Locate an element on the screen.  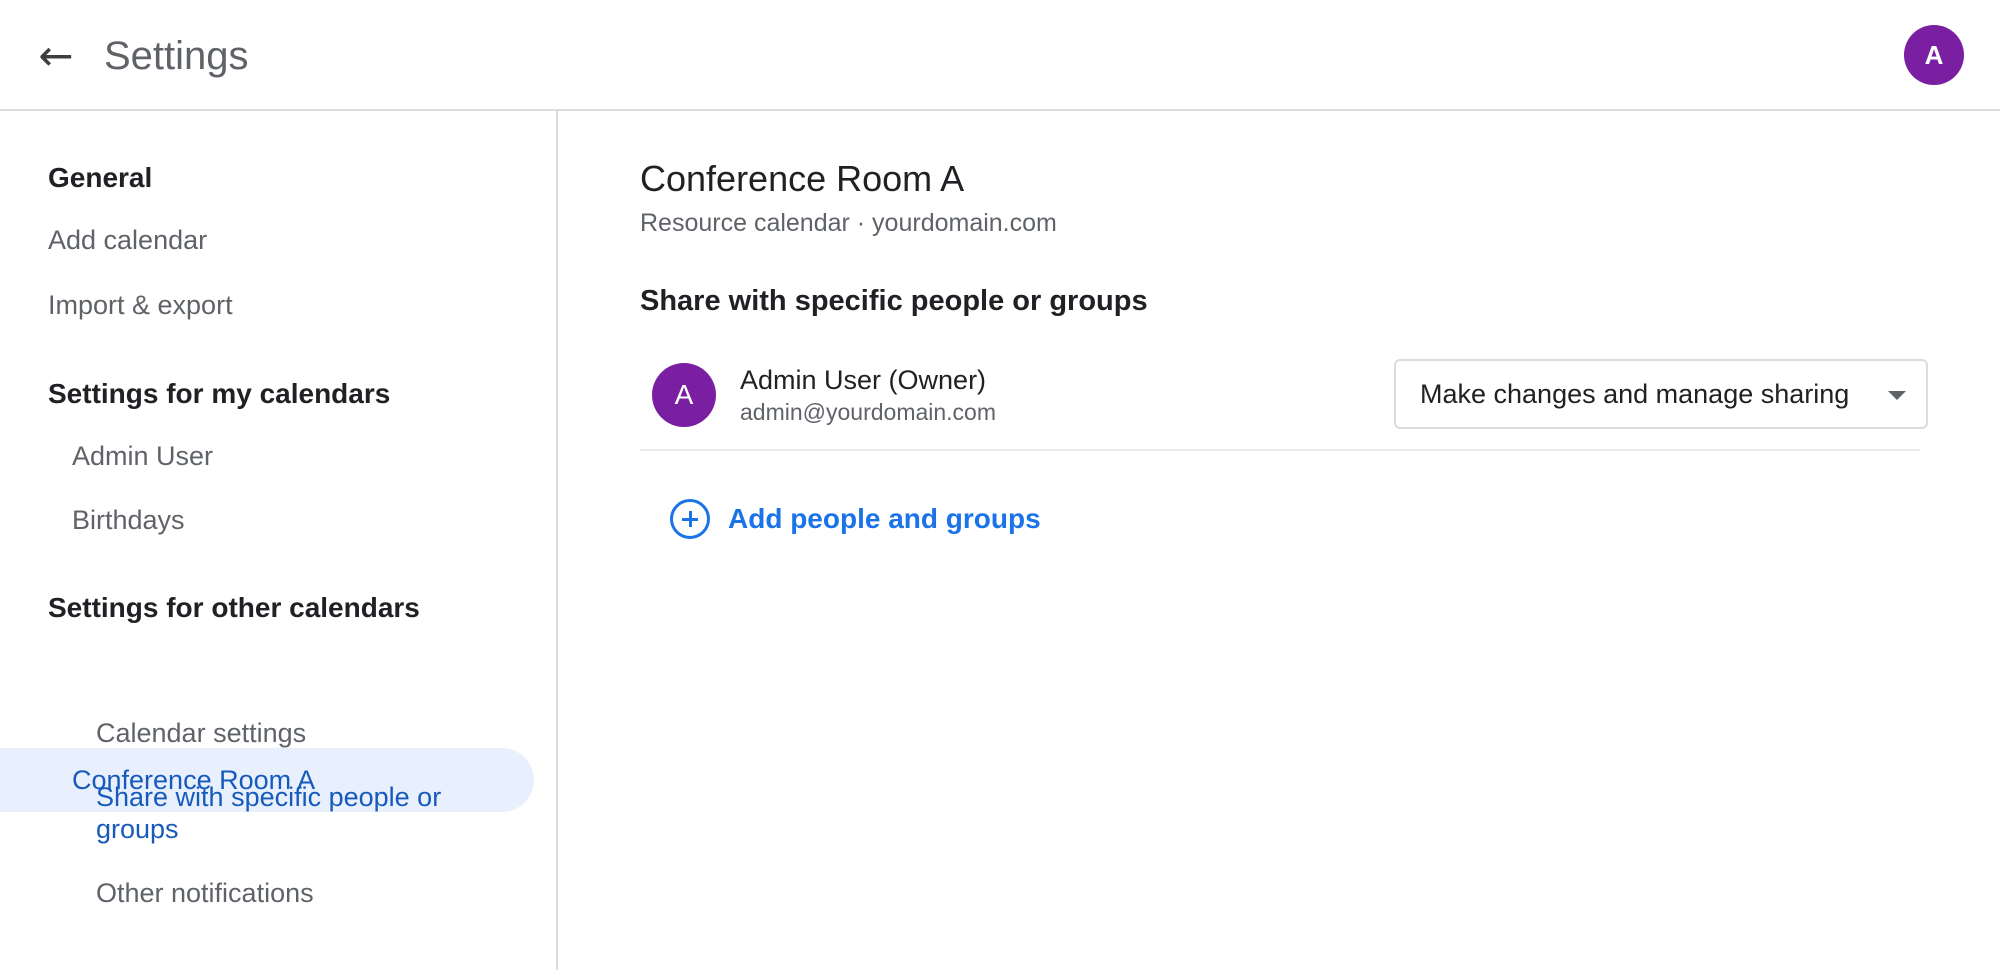
add-people-label: Add people and groups is located at coordinates (884, 518).